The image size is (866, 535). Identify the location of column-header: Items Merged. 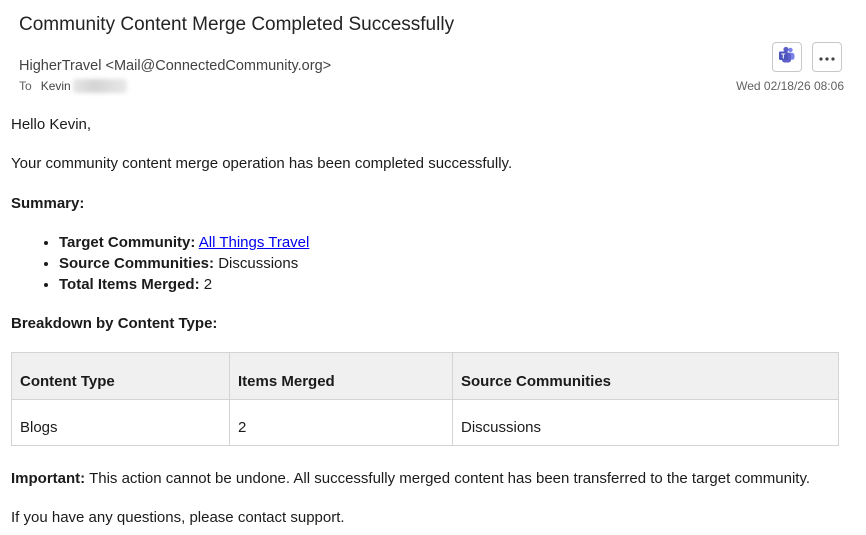
(341, 376).